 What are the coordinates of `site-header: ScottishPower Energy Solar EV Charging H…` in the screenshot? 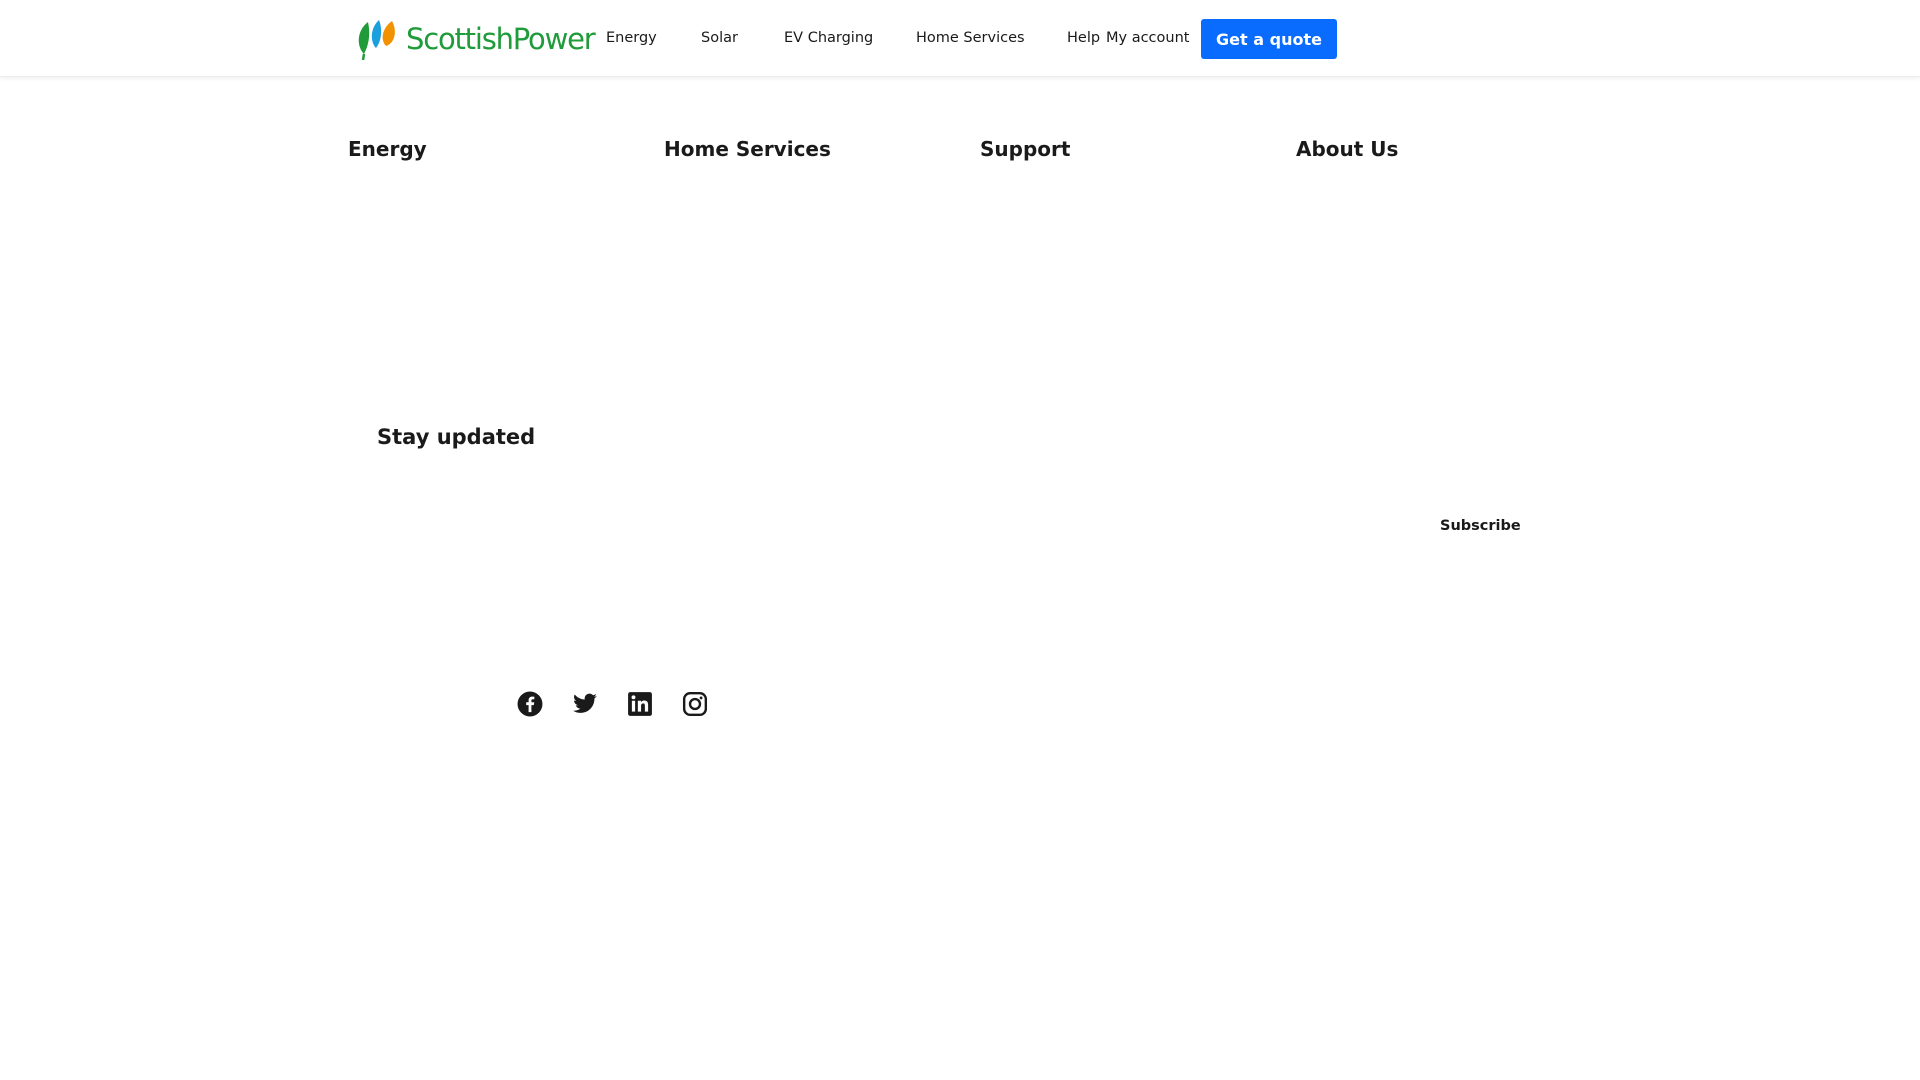 It's located at (960, 38).